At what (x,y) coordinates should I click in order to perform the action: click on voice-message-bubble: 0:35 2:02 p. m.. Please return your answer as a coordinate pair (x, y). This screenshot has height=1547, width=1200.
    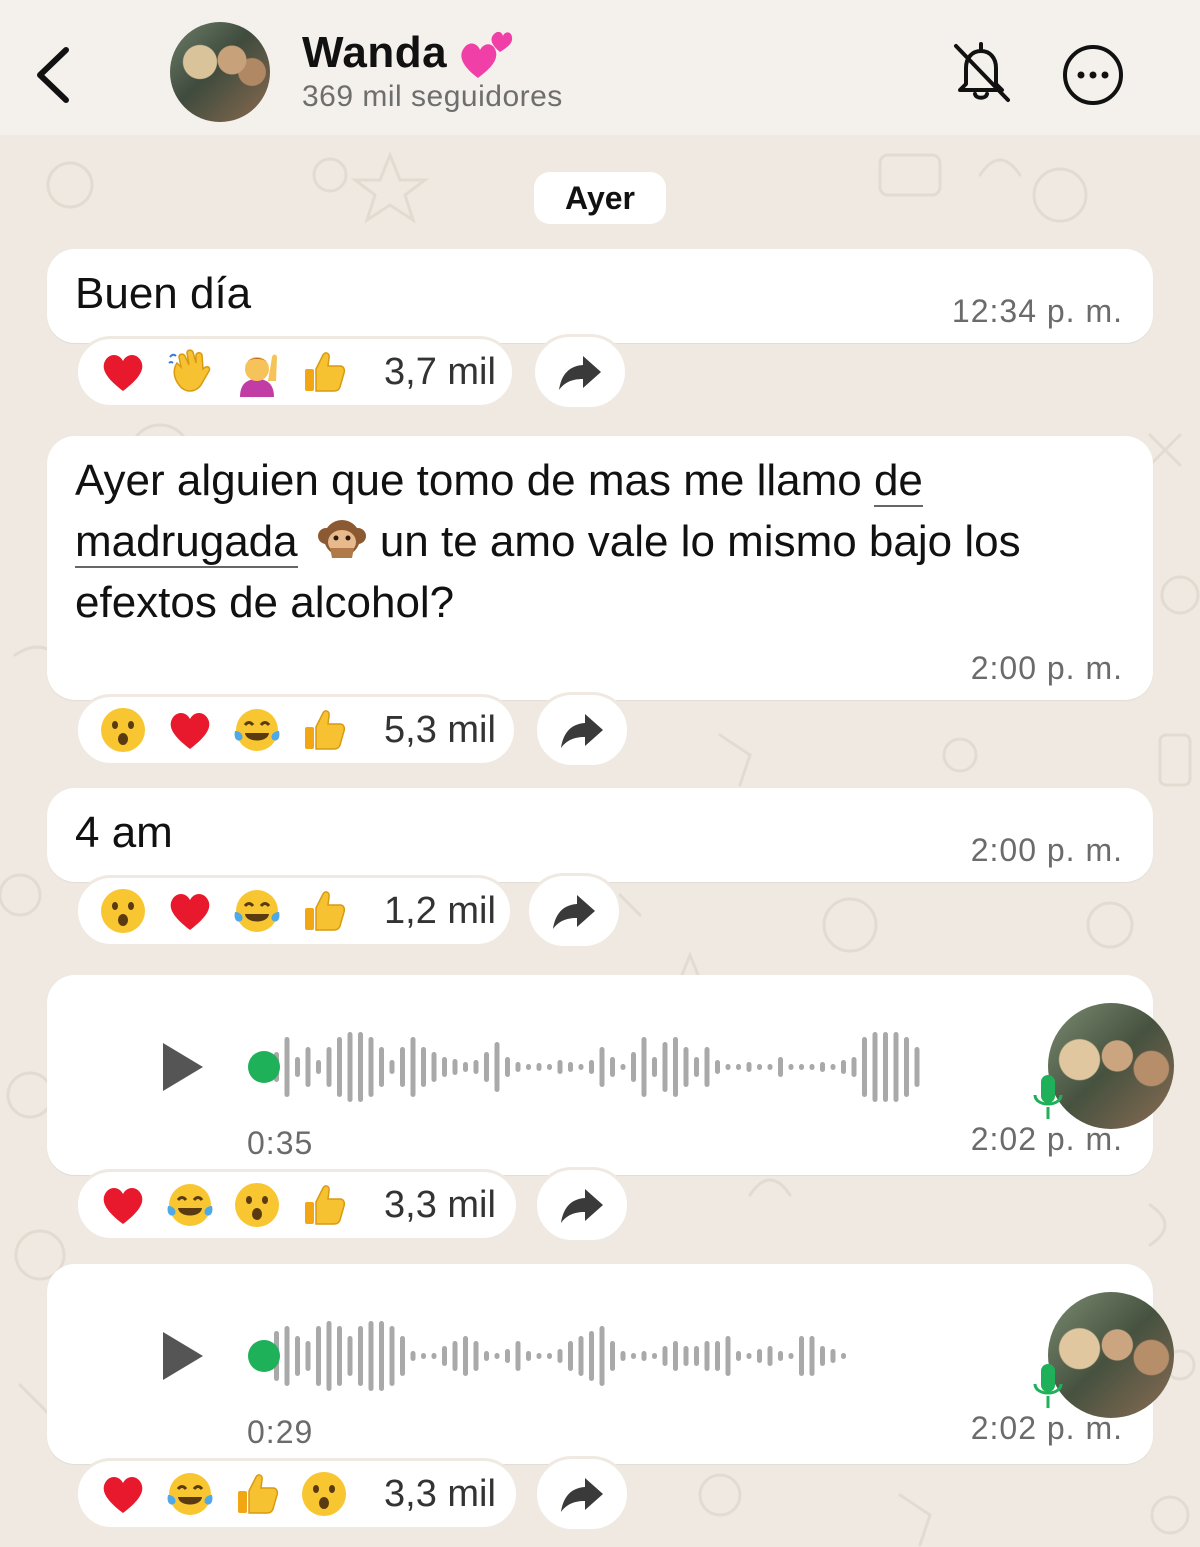
    Looking at the image, I should click on (610, 1075).